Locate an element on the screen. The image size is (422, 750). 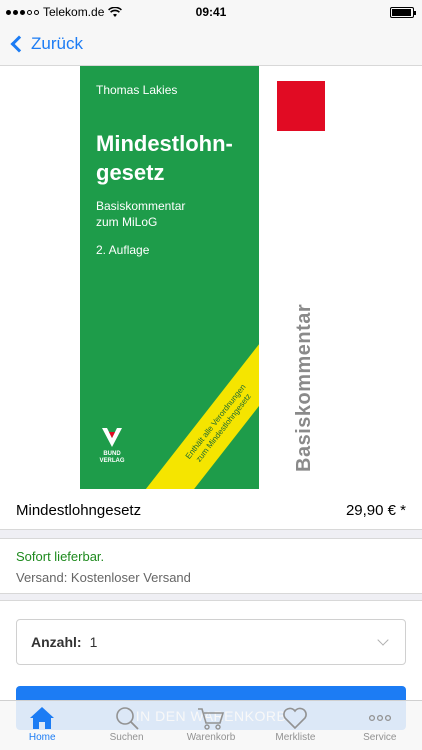
back-button: Zurück is located at coordinates (45, 44).